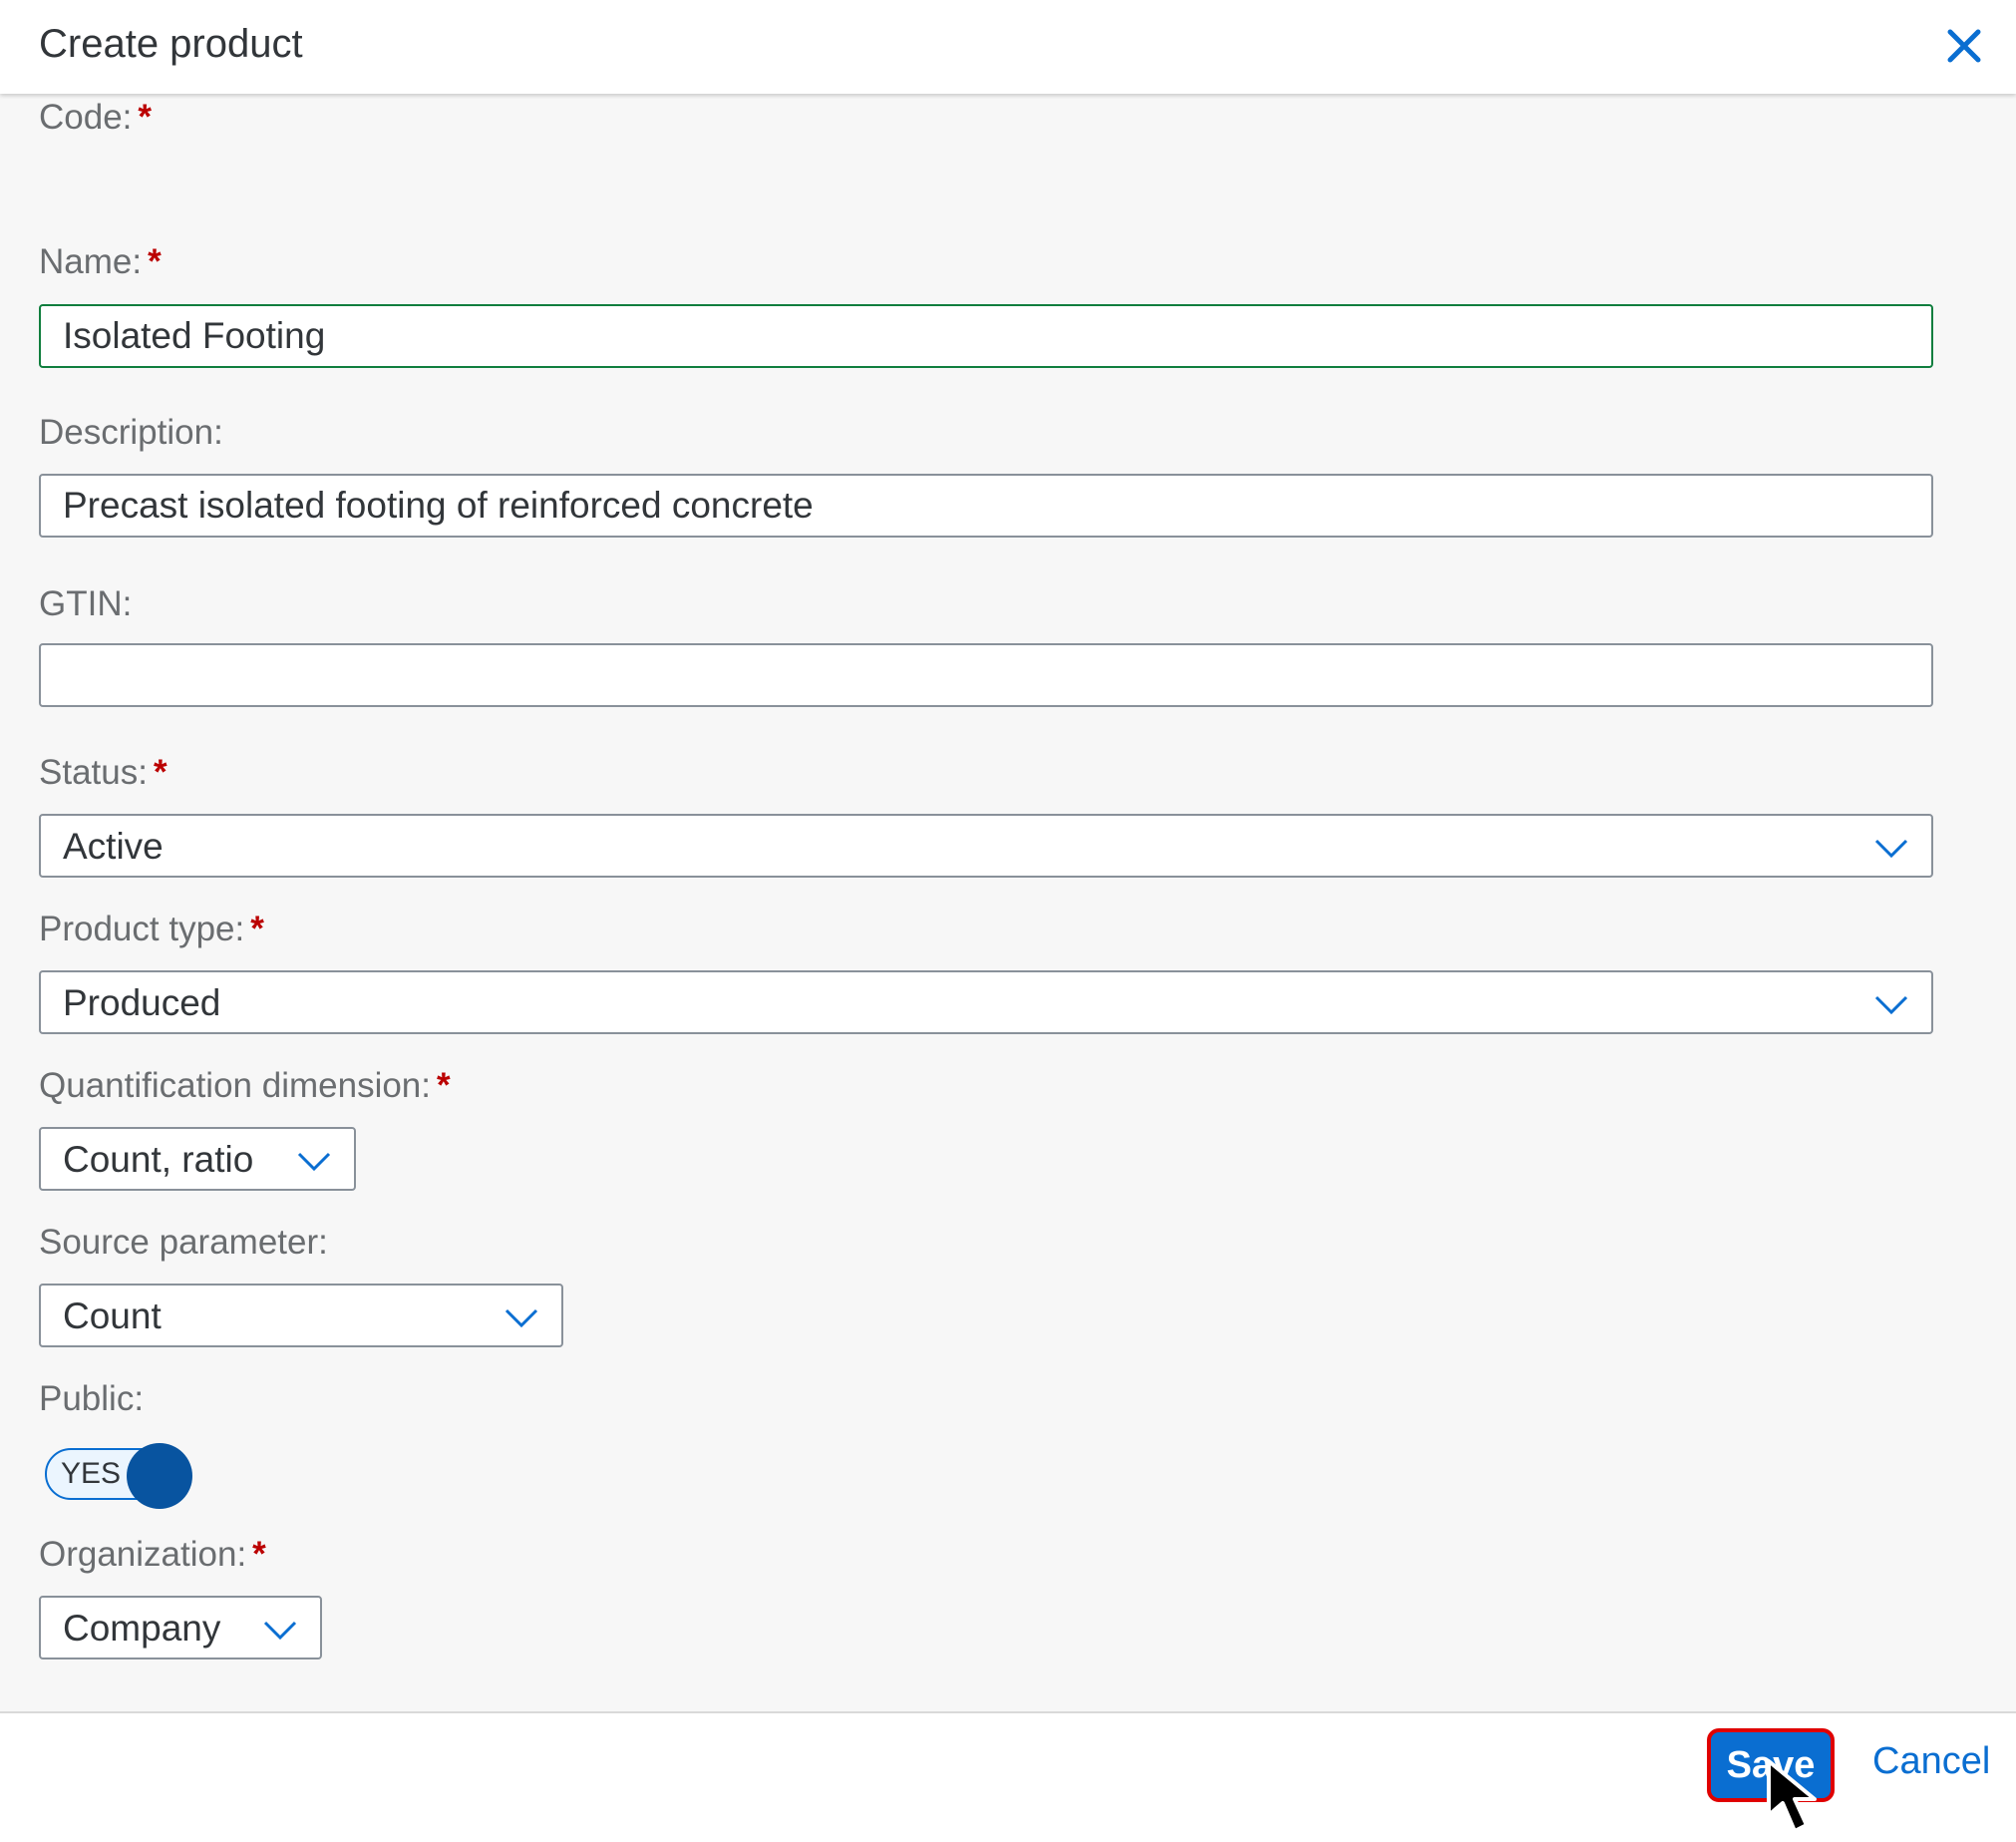  I want to click on name-input, so click(986, 336).